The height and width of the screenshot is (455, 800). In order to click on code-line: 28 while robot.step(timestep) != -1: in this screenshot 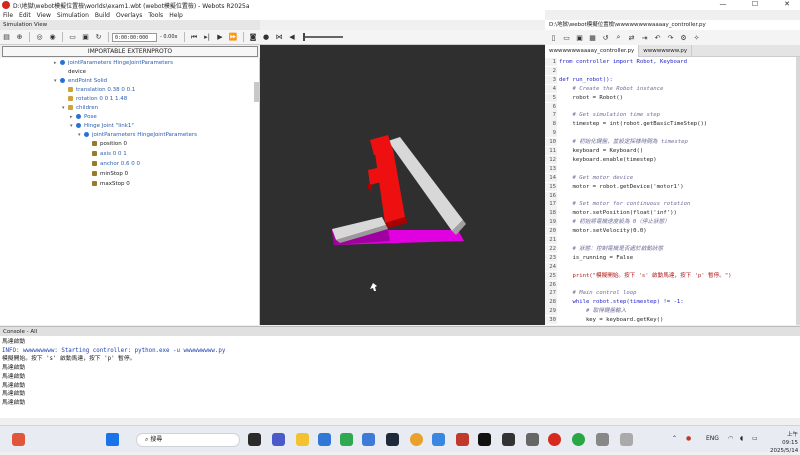, I will do `click(672, 302)`.